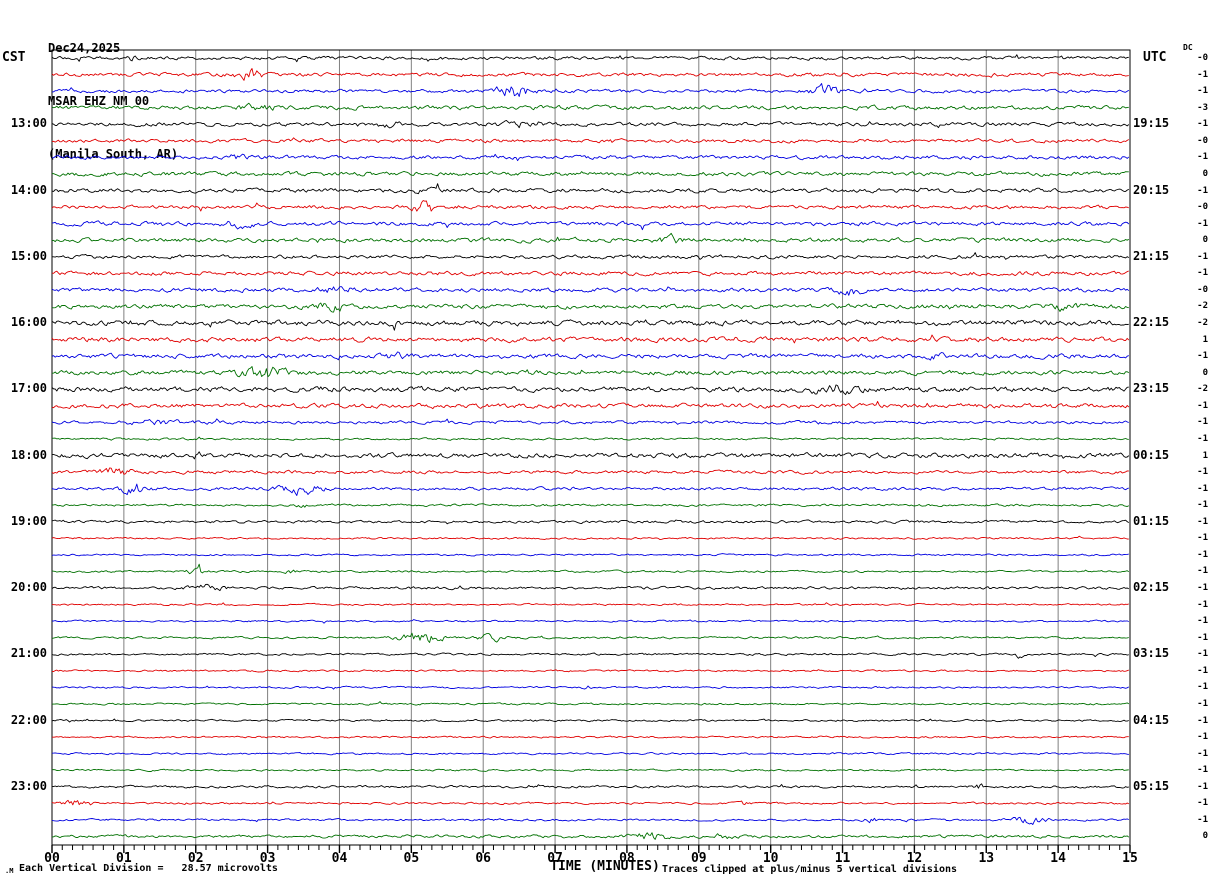 This screenshot has width=1210, height=886. Describe the element at coordinates (28, 653) in the screenshot. I see `cst-hour-label: 21:00` at that location.